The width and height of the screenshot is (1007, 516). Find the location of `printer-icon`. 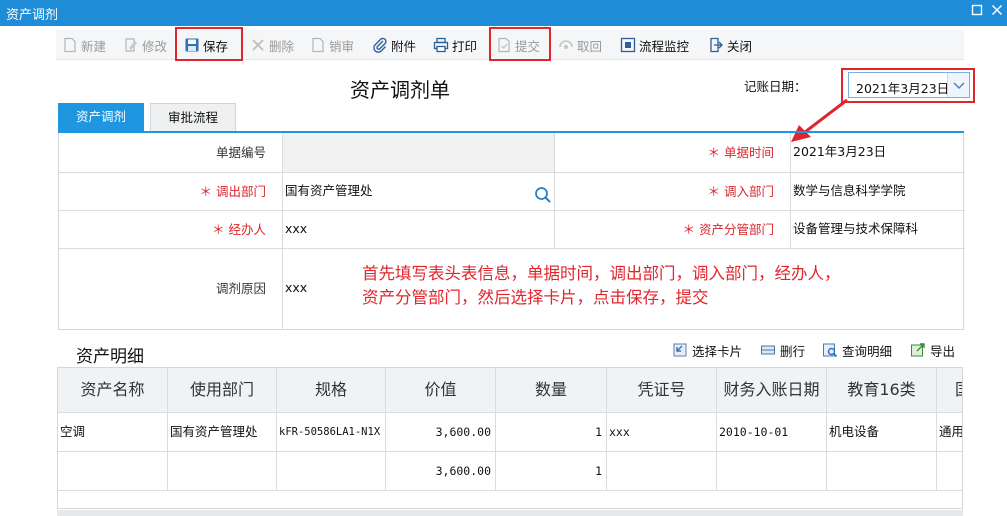

printer-icon is located at coordinates (441, 45).